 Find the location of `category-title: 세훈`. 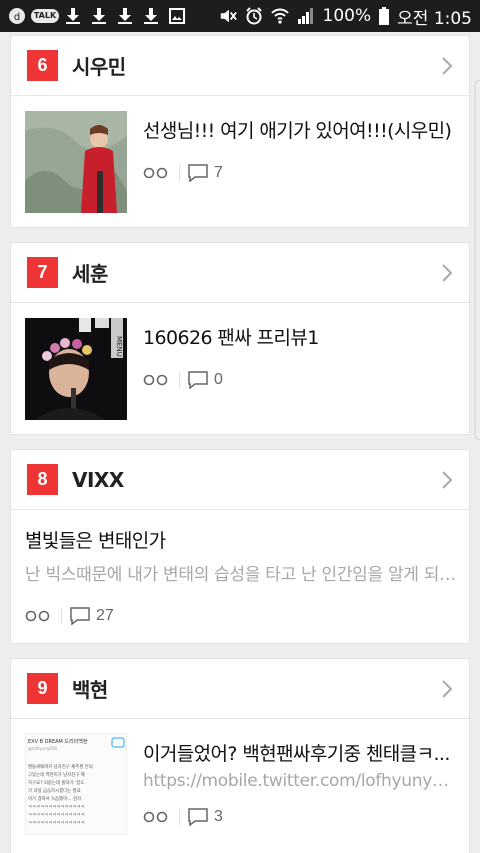

category-title: 세훈 is located at coordinates (90, 274).